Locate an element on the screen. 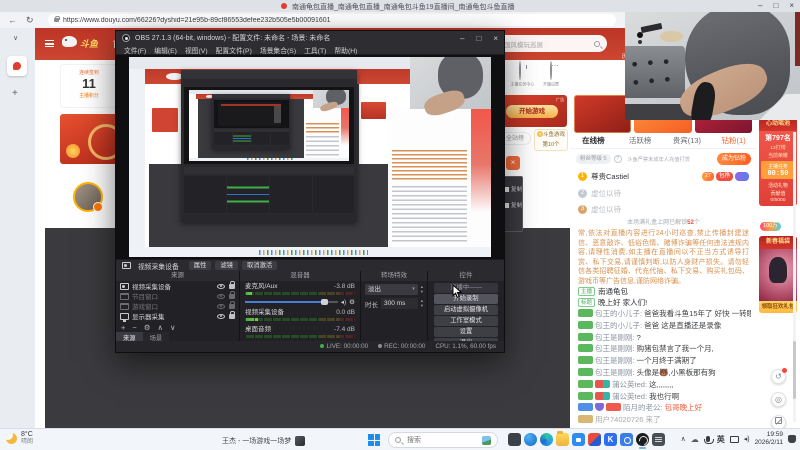  chat-message: 用户74020726 来了 is located at coordinates (664, 420).